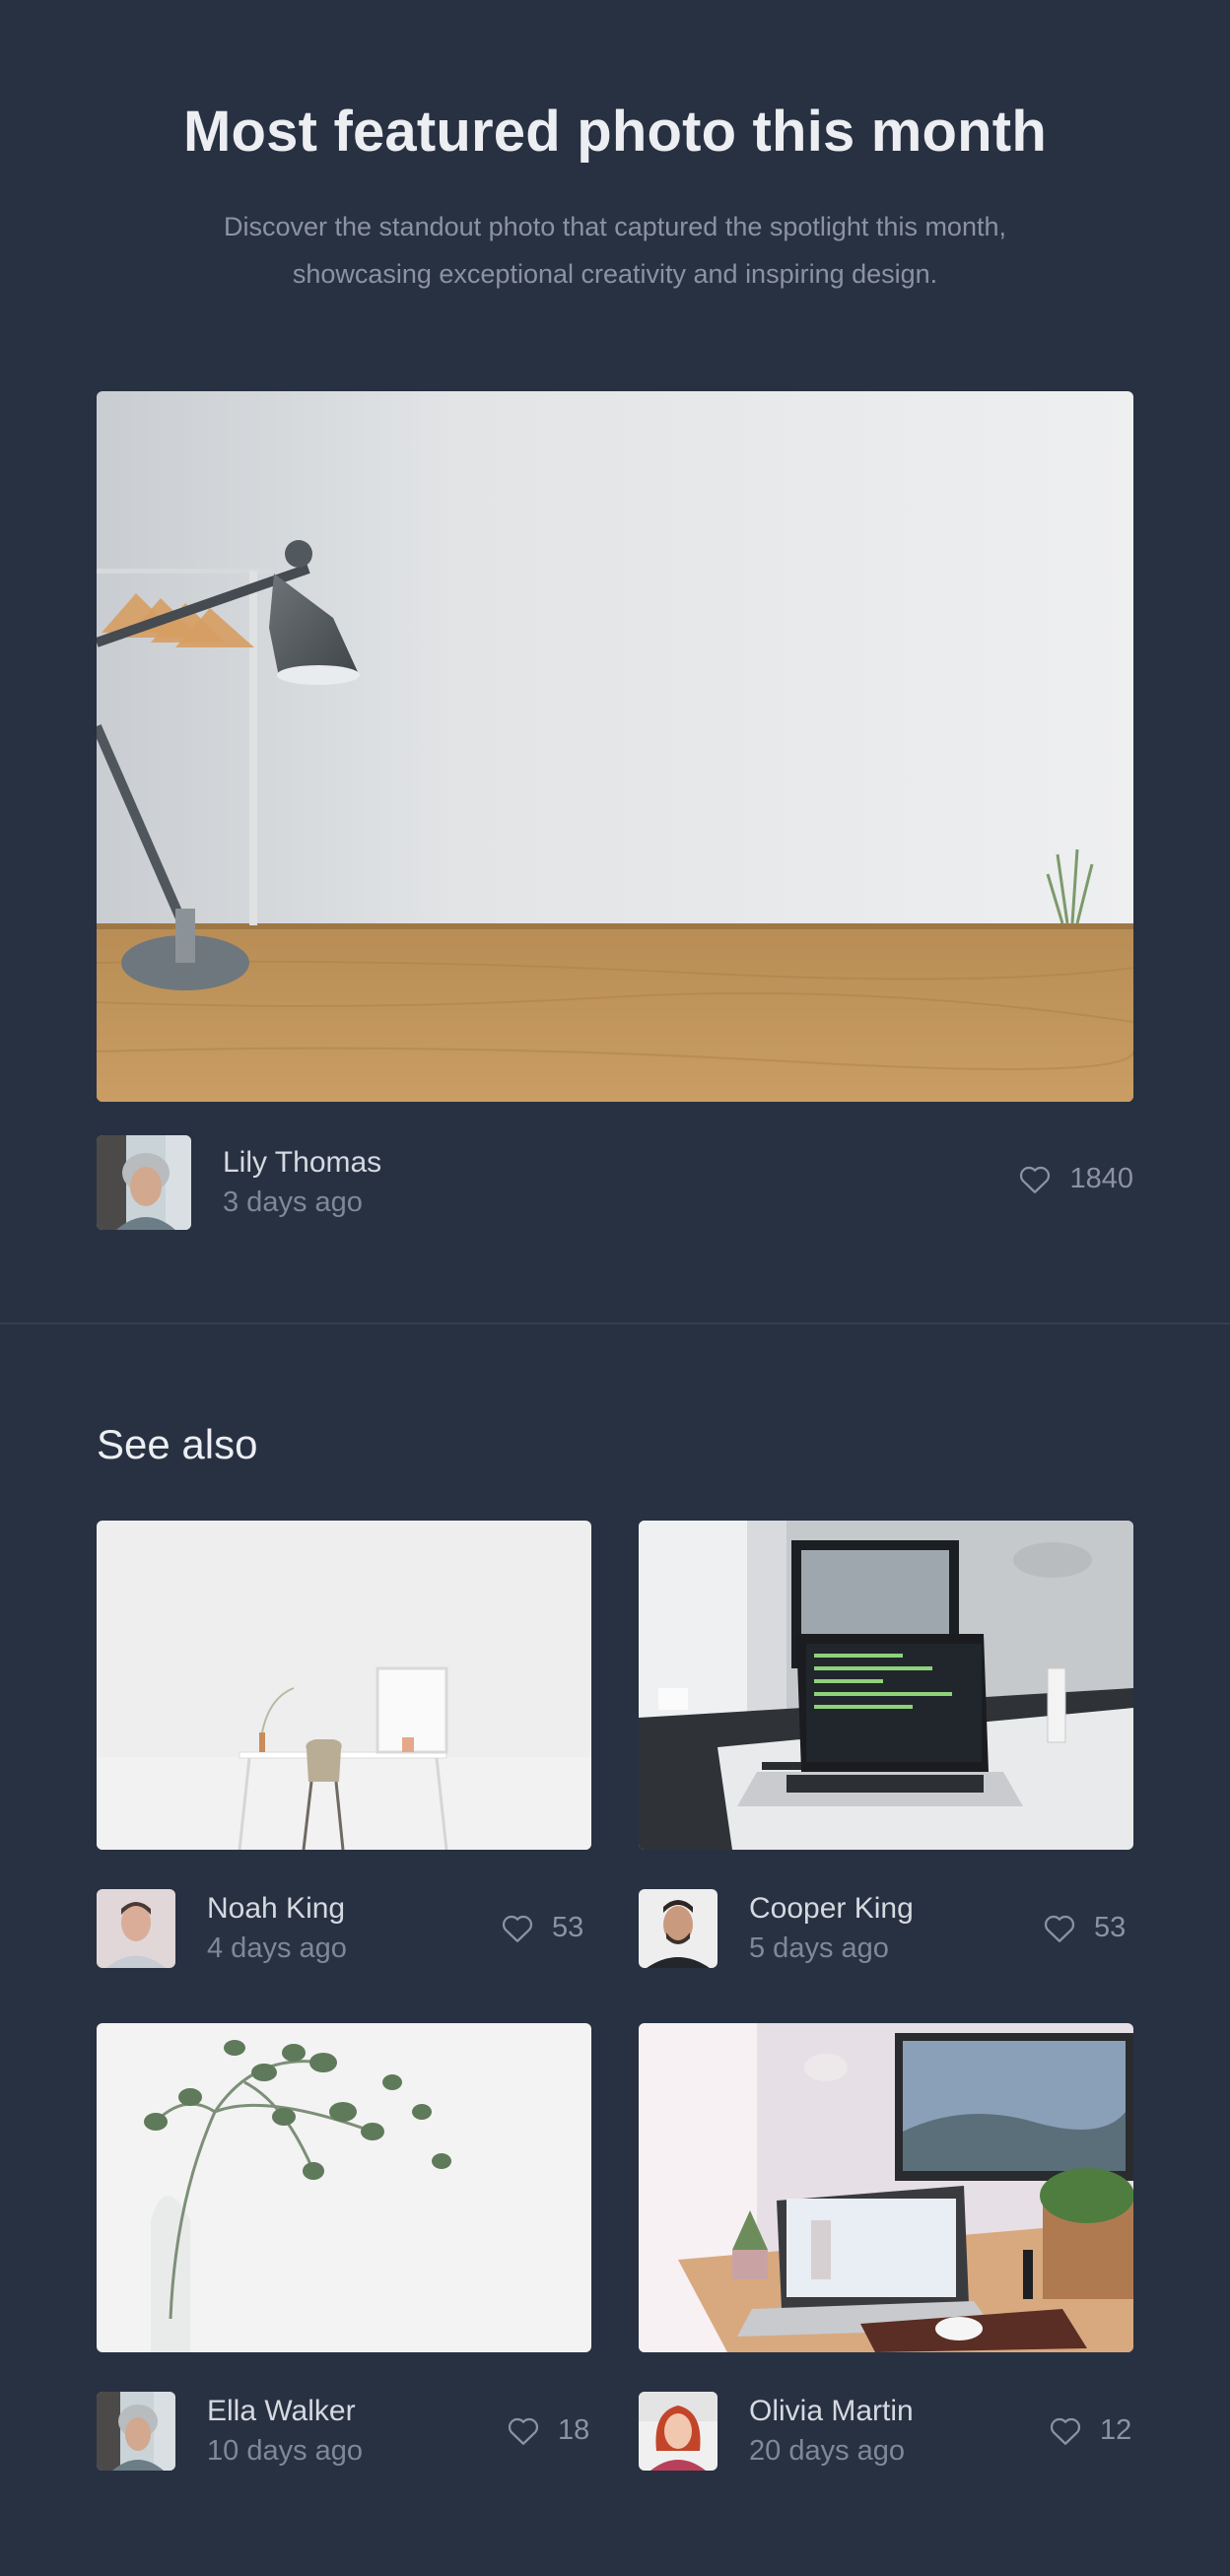  What do you see at coordinates (542, 1928) in the screenshot?
I see `card-likes-1: 53` at bounding box center [542, 1928].